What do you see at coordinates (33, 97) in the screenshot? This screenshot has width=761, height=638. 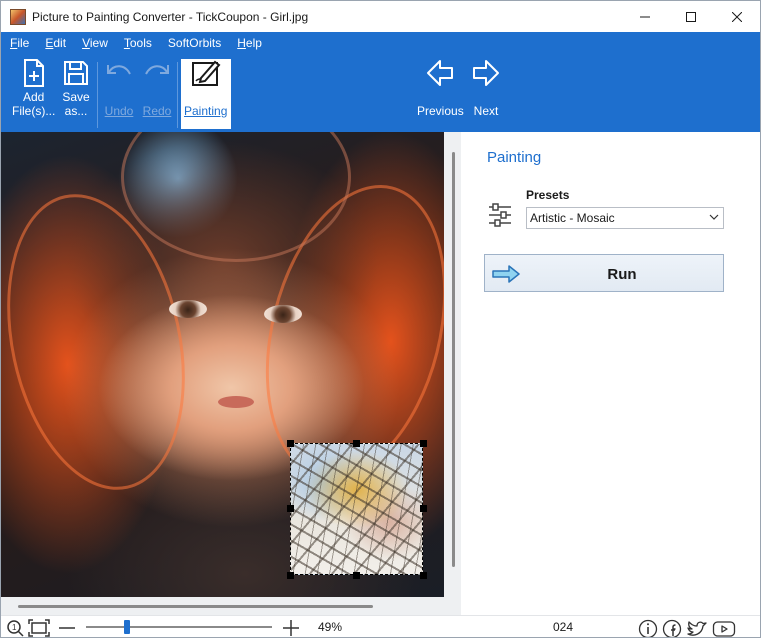 I see `add-files-label-1: Add` at bounding box center [33, 97].